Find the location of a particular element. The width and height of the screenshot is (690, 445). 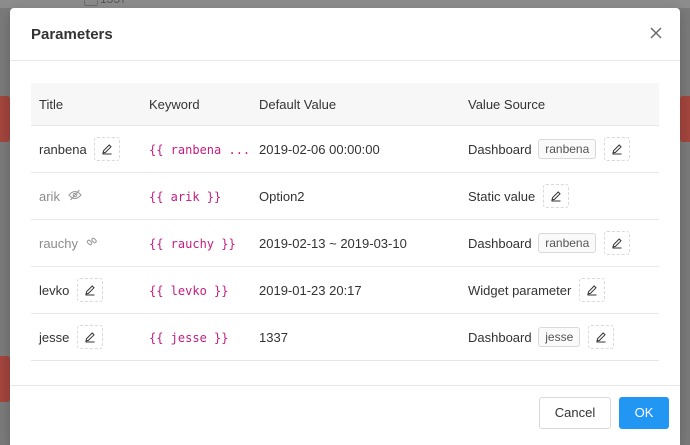

param-default-value: 2019-02-06 00:00:00 is located at coordinates (319, 149).